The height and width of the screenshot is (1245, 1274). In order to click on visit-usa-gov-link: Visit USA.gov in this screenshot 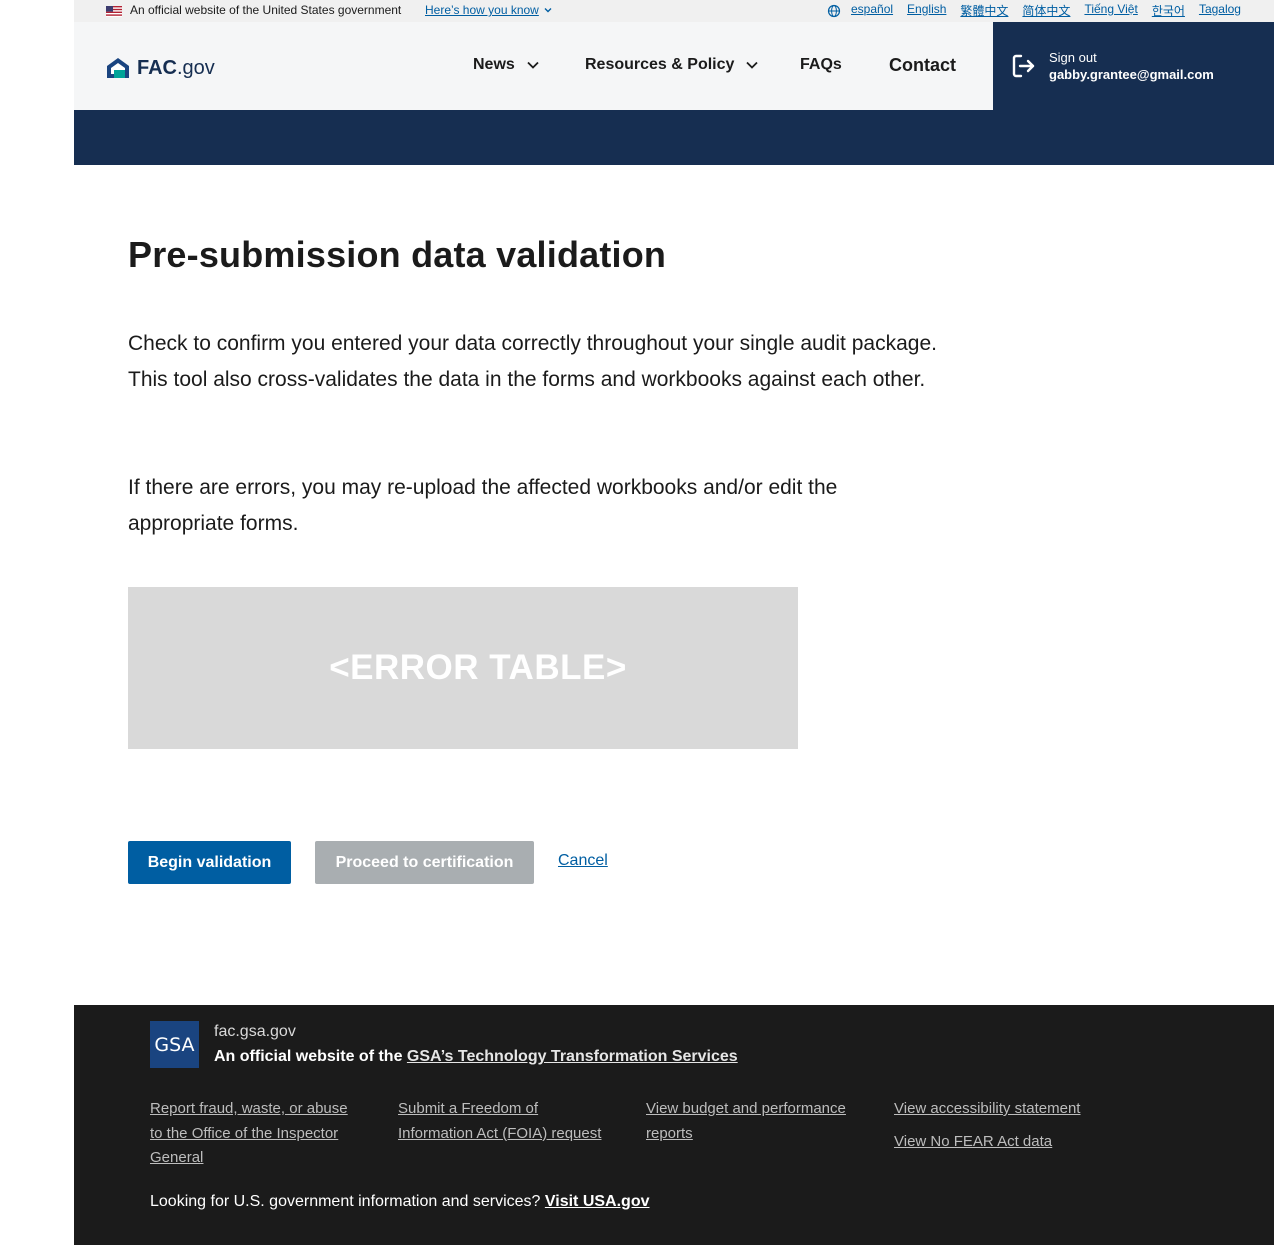, I will do `click(597, 1201)`.